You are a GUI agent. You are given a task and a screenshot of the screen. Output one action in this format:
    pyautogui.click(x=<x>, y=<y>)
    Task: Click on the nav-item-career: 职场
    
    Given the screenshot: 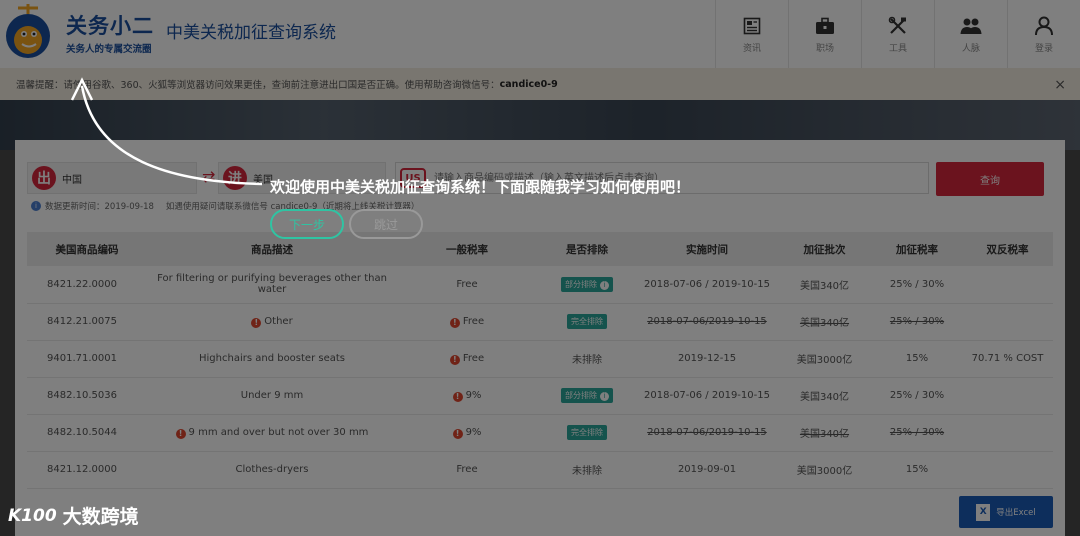 What is the action you would take?
    pyautogui.click(x=824, y=34)
    